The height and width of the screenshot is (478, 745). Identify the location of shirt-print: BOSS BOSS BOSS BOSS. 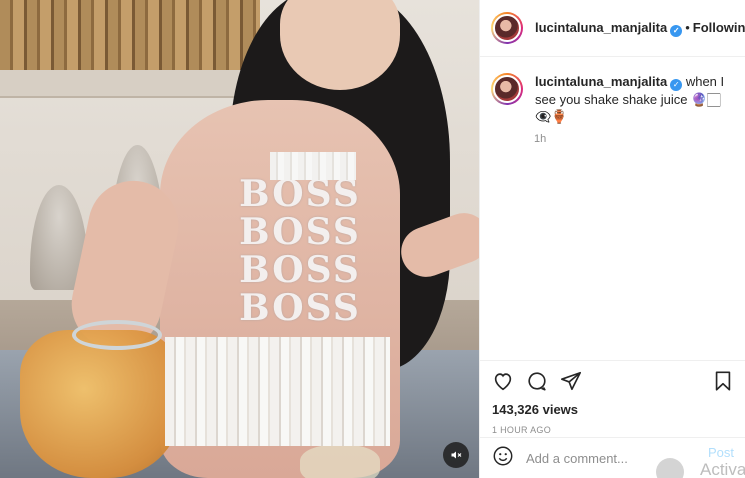
(300, 251).